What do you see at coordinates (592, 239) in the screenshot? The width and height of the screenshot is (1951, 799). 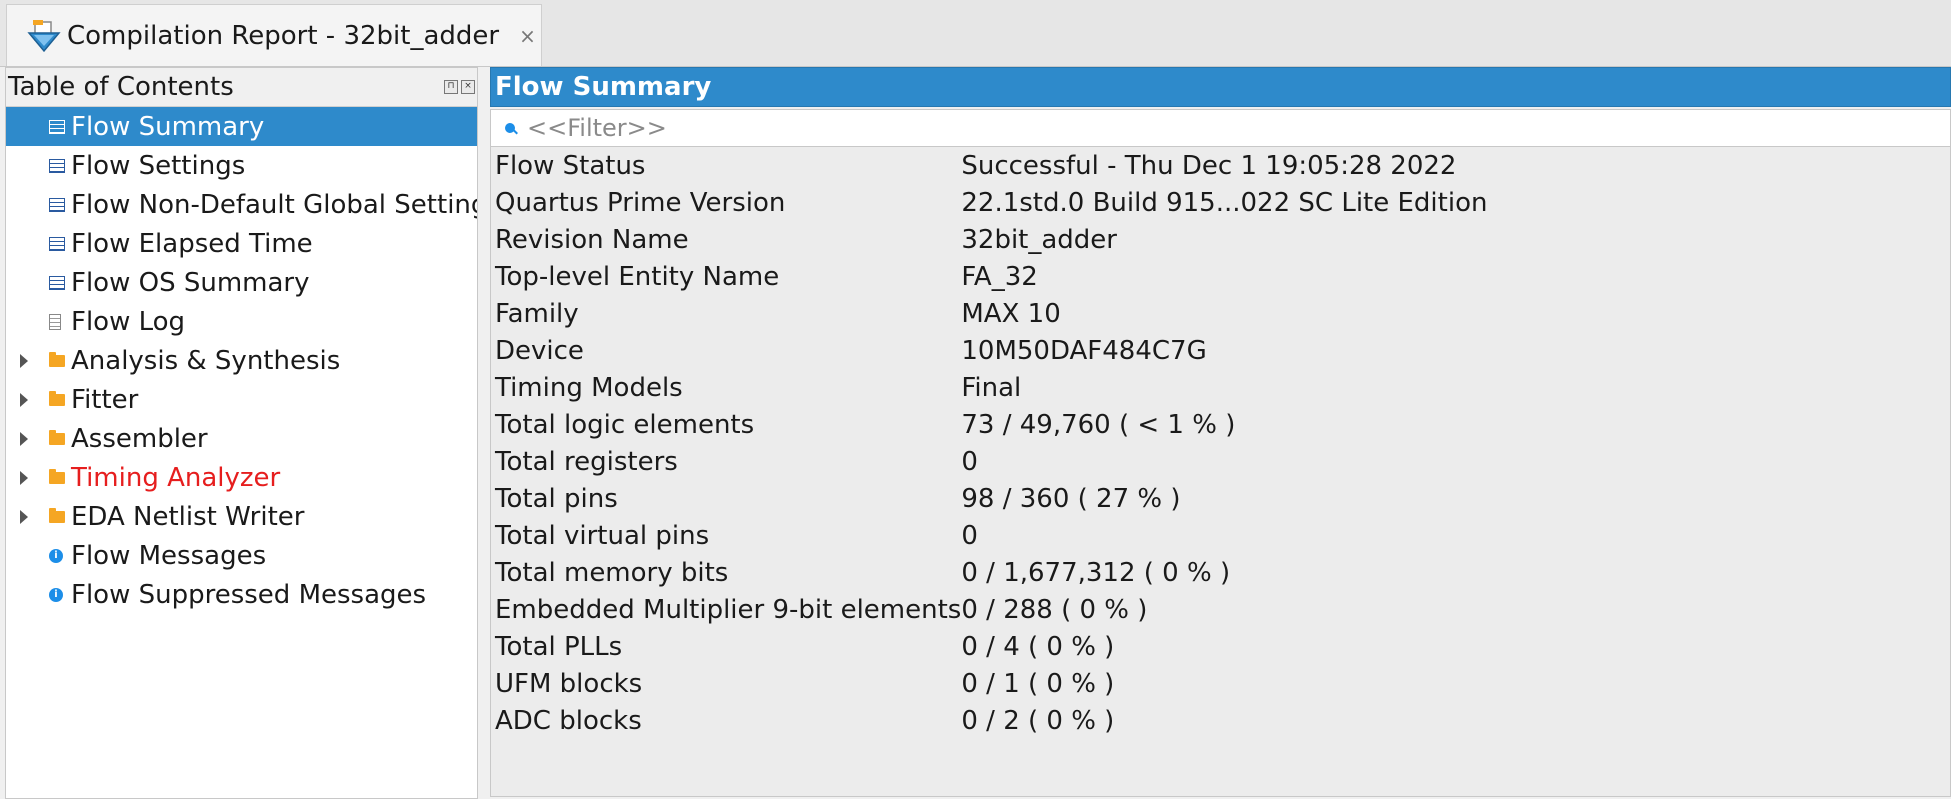 I see `row-key: Revision Name` at bounding box center [592, 239].